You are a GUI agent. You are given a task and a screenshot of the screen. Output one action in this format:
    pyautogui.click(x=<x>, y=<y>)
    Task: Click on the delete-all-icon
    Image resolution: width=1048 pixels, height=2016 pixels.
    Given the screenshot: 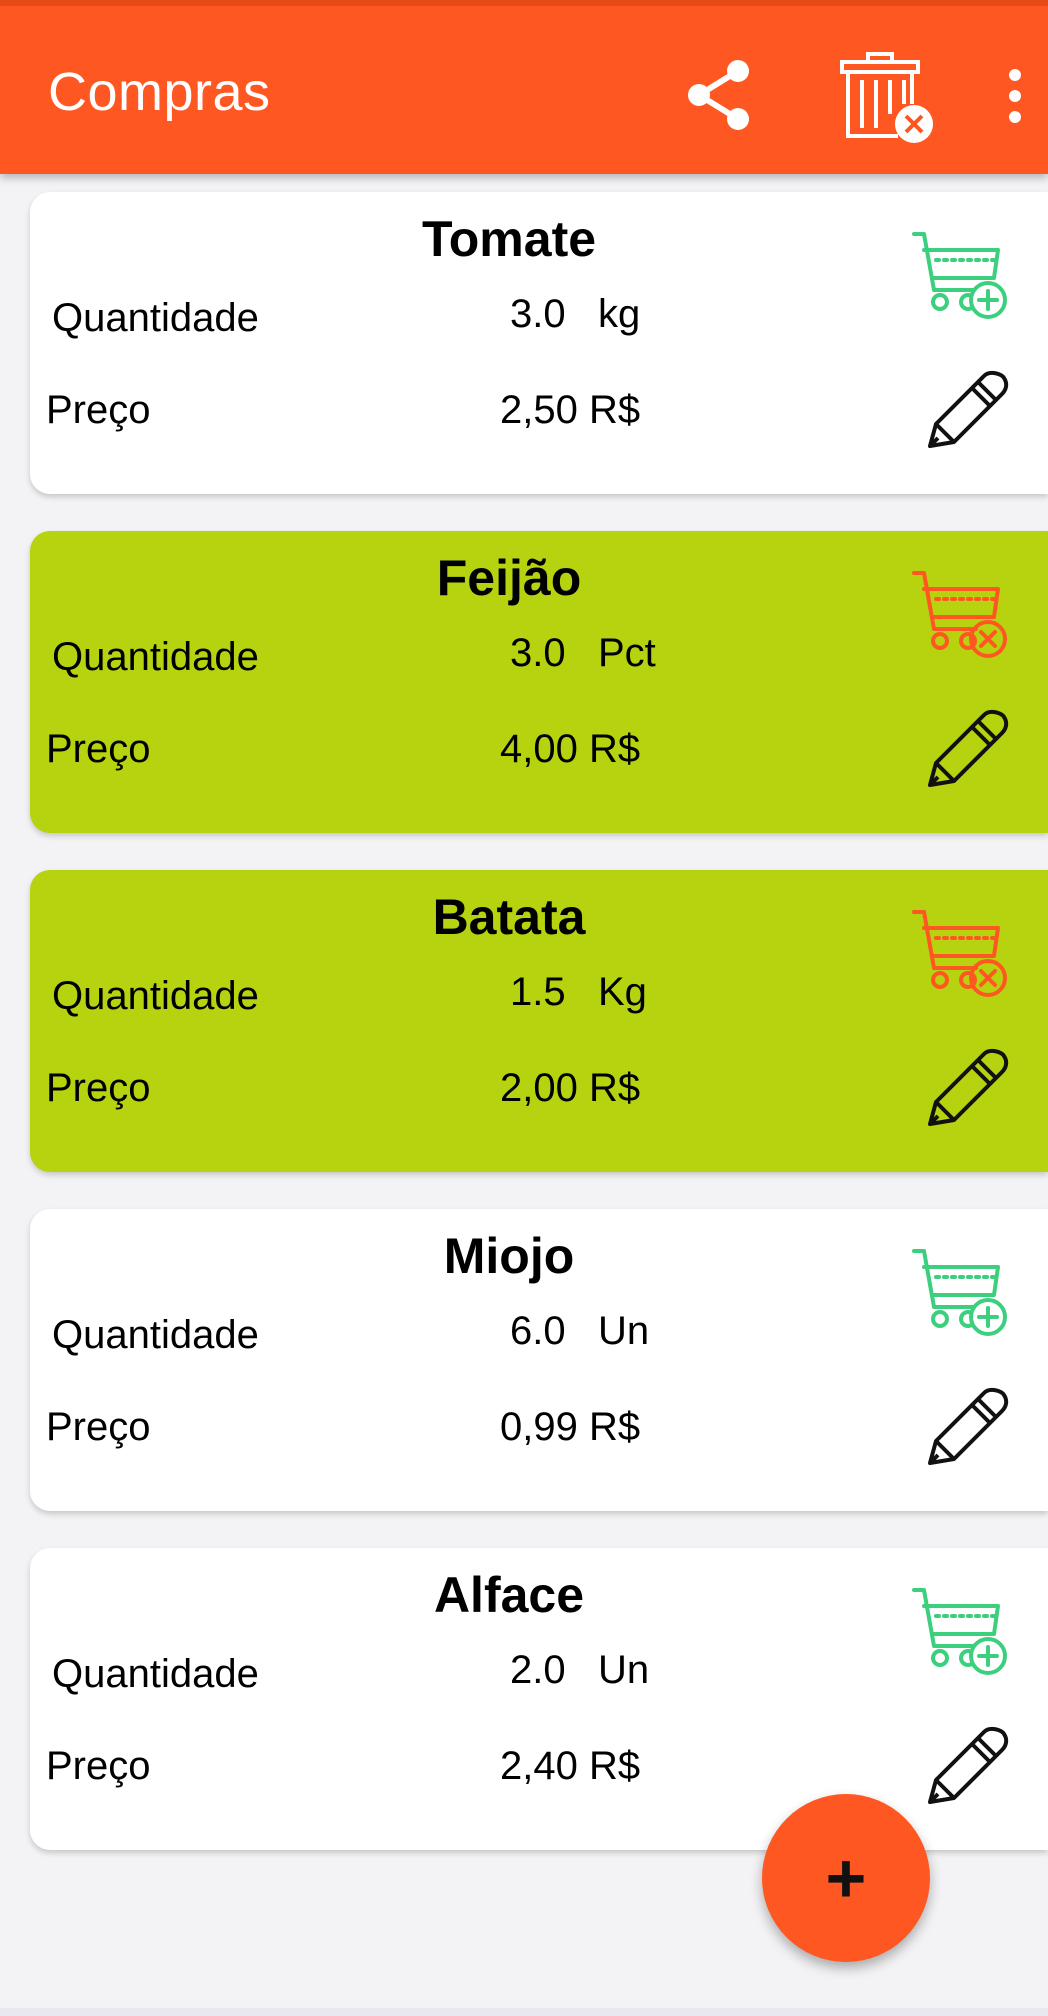 What is the action you would take?
    pyautogui.click(x=888, y=100)
    